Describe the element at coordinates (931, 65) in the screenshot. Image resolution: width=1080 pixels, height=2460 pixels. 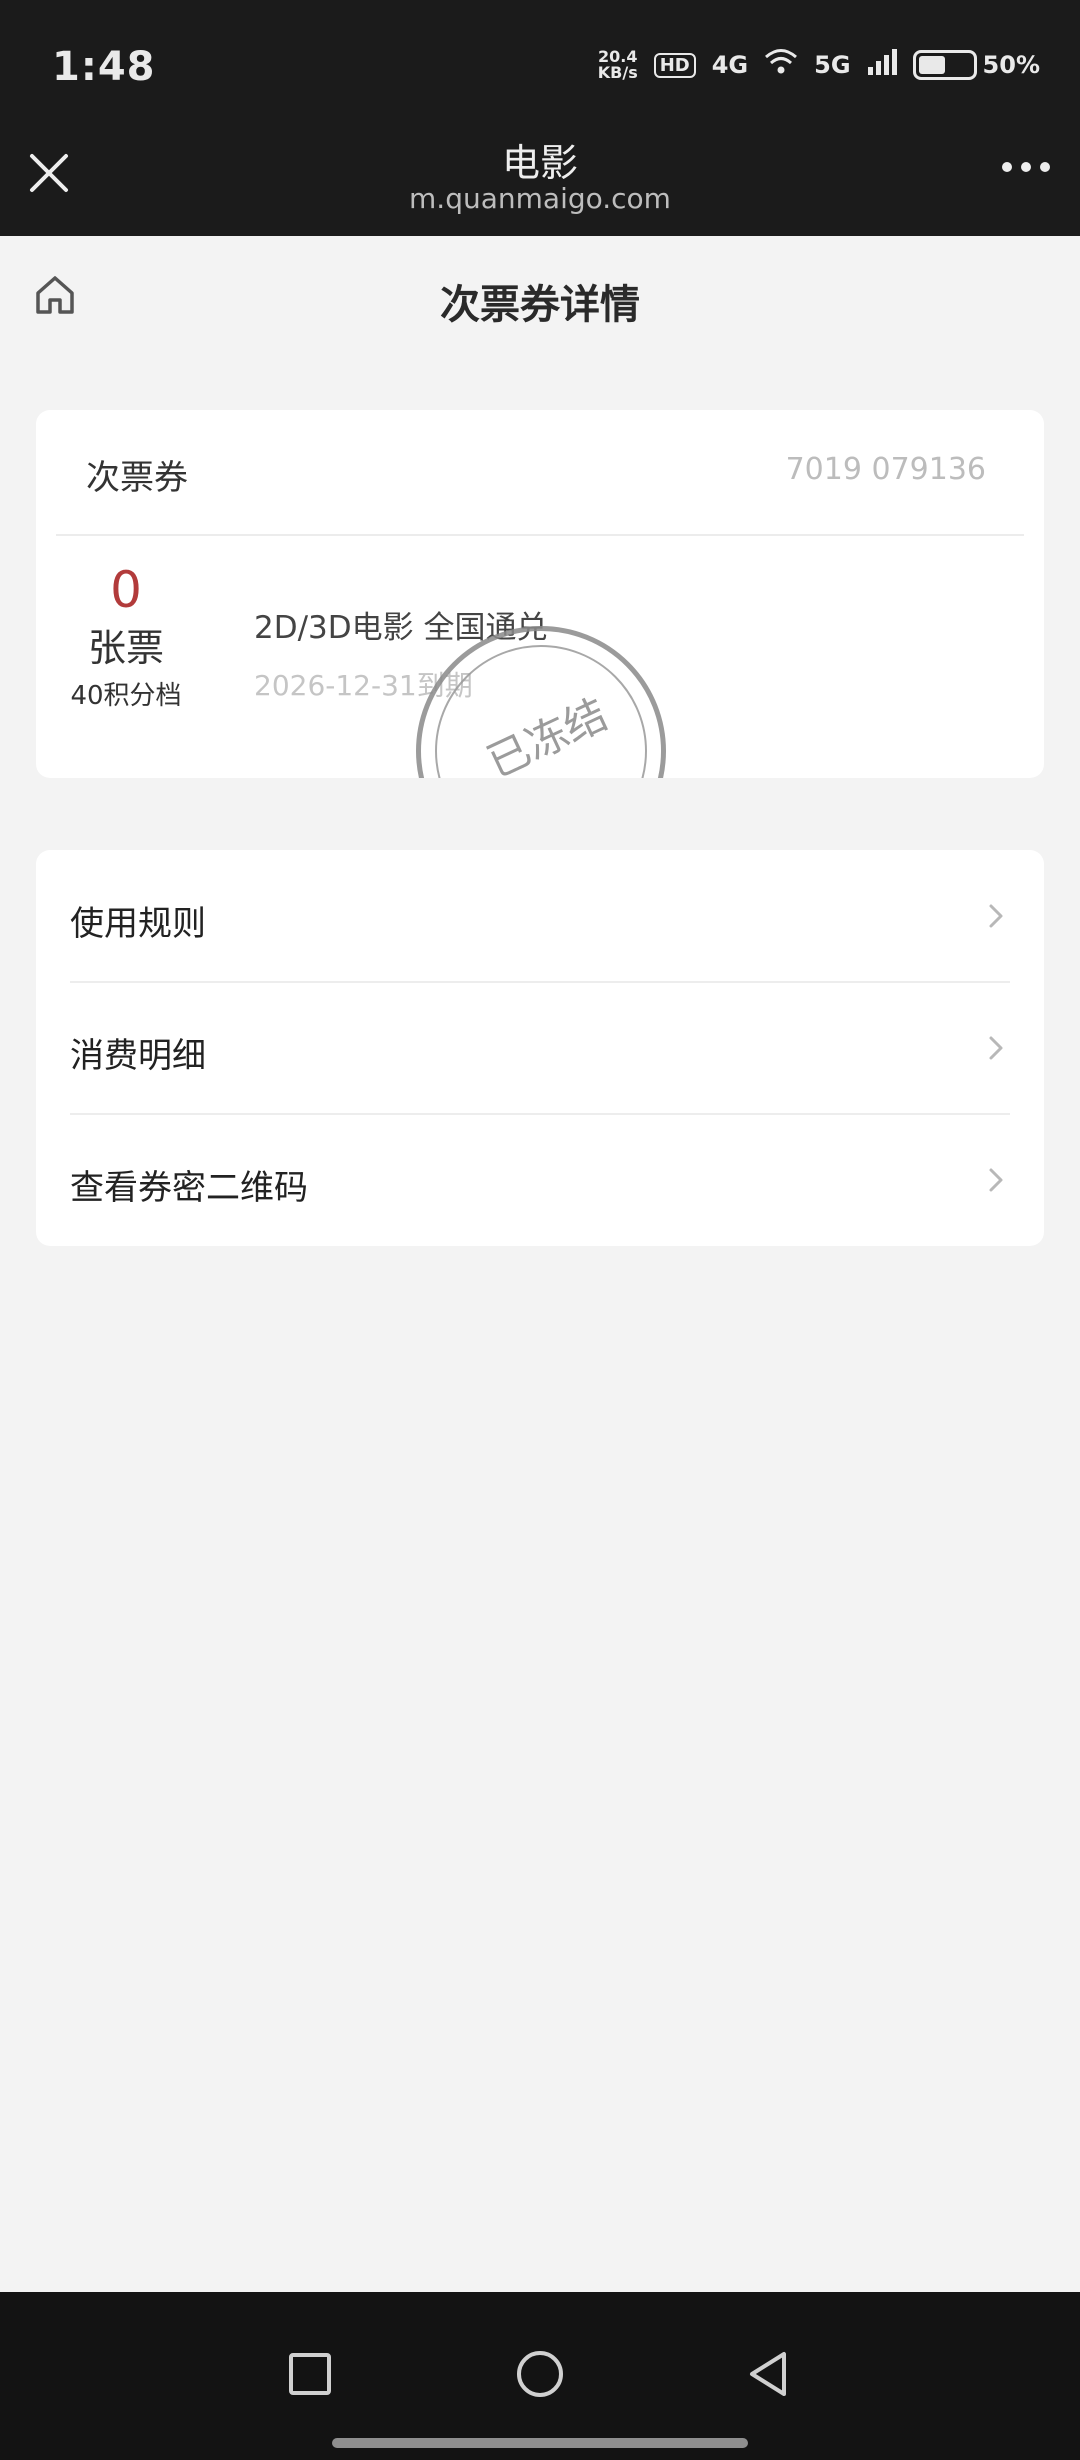
I see `battery-fill` at that location.